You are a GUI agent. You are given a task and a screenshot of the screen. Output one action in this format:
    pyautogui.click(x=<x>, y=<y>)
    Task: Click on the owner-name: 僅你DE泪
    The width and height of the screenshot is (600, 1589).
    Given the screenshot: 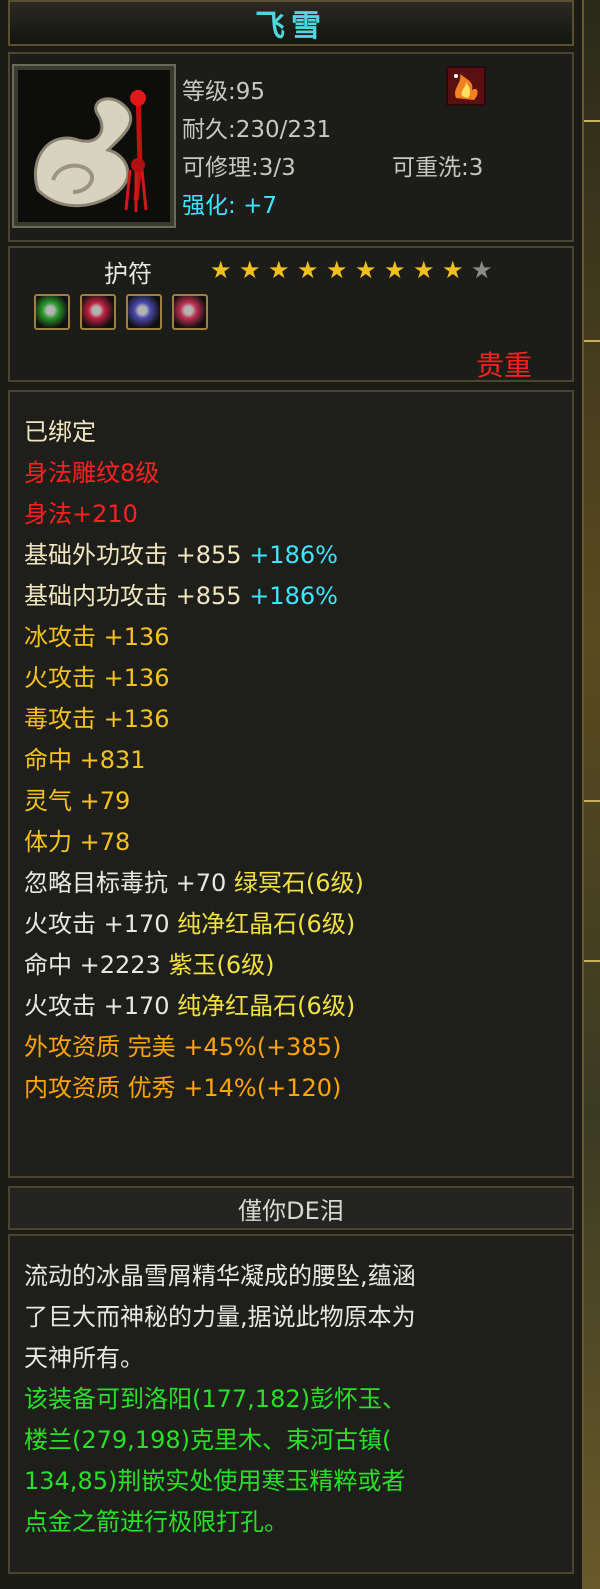 What is the action you would take?
    pyautogui.click(x=291, y=1210)
    